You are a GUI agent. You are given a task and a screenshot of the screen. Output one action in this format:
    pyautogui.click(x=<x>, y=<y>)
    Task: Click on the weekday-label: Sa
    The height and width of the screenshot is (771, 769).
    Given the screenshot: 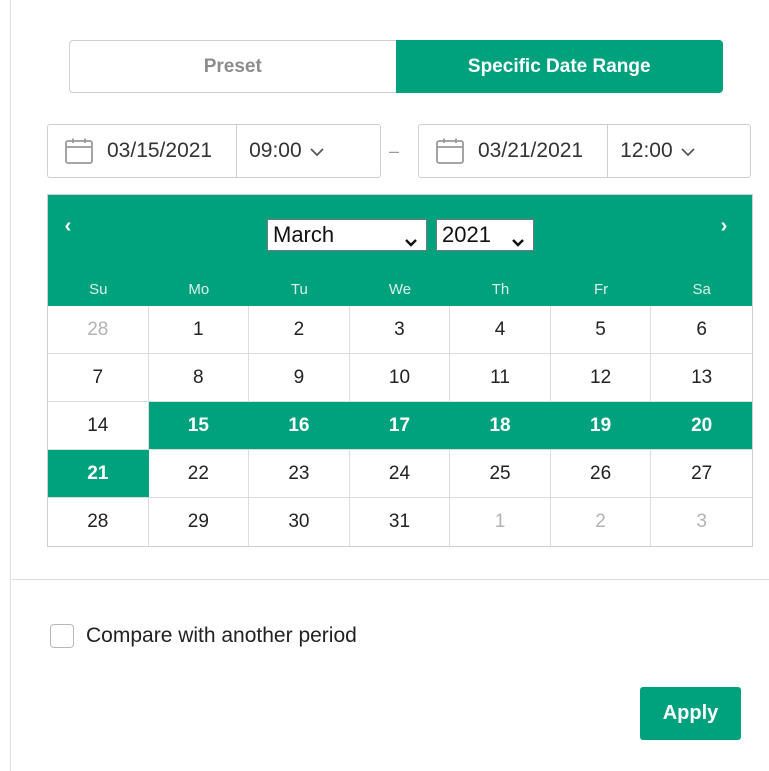 What is the action you would take?
    pyautogui.click(x=701, y=289)
    